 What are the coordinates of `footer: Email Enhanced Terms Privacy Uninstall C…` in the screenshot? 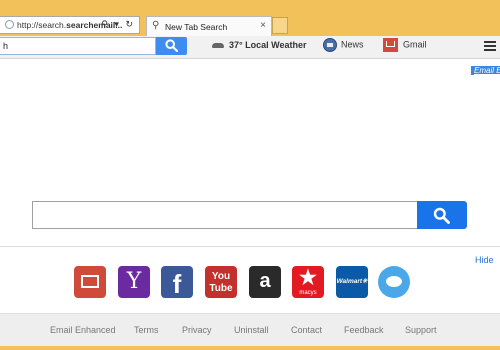 It's located at (250, 330).